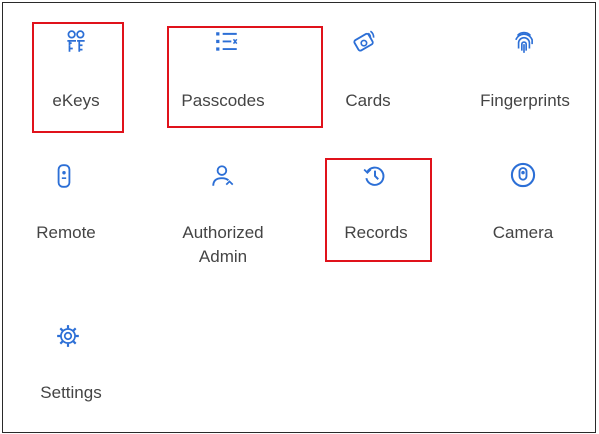 This screenshot has height=434, width=599. What do you see at coordinates (64, 176) in the screenshot?
I see `remote-icon` at bounding box center [64, 176].